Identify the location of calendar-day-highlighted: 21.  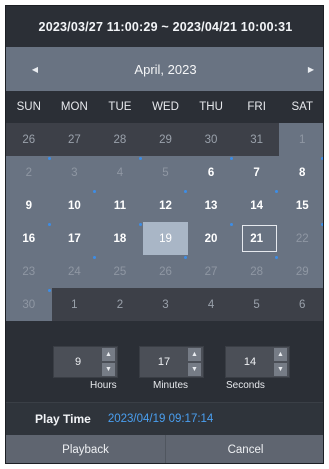
(256, 238).